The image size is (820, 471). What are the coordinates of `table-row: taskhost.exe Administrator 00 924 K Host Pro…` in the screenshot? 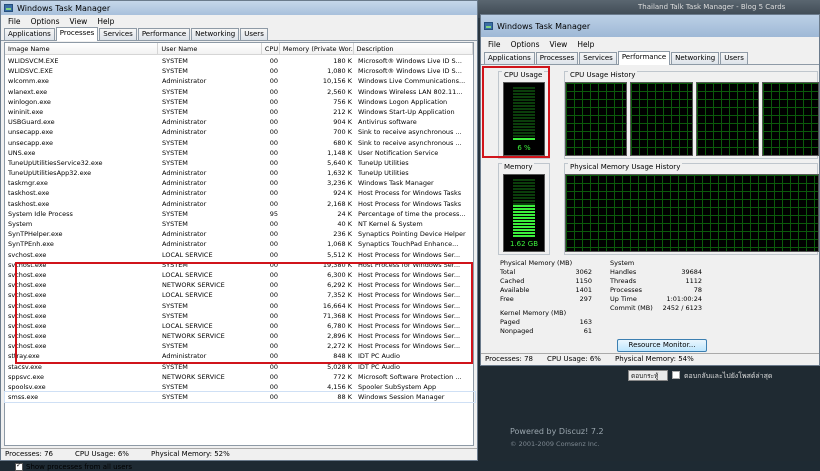 It's located at (240, 193).